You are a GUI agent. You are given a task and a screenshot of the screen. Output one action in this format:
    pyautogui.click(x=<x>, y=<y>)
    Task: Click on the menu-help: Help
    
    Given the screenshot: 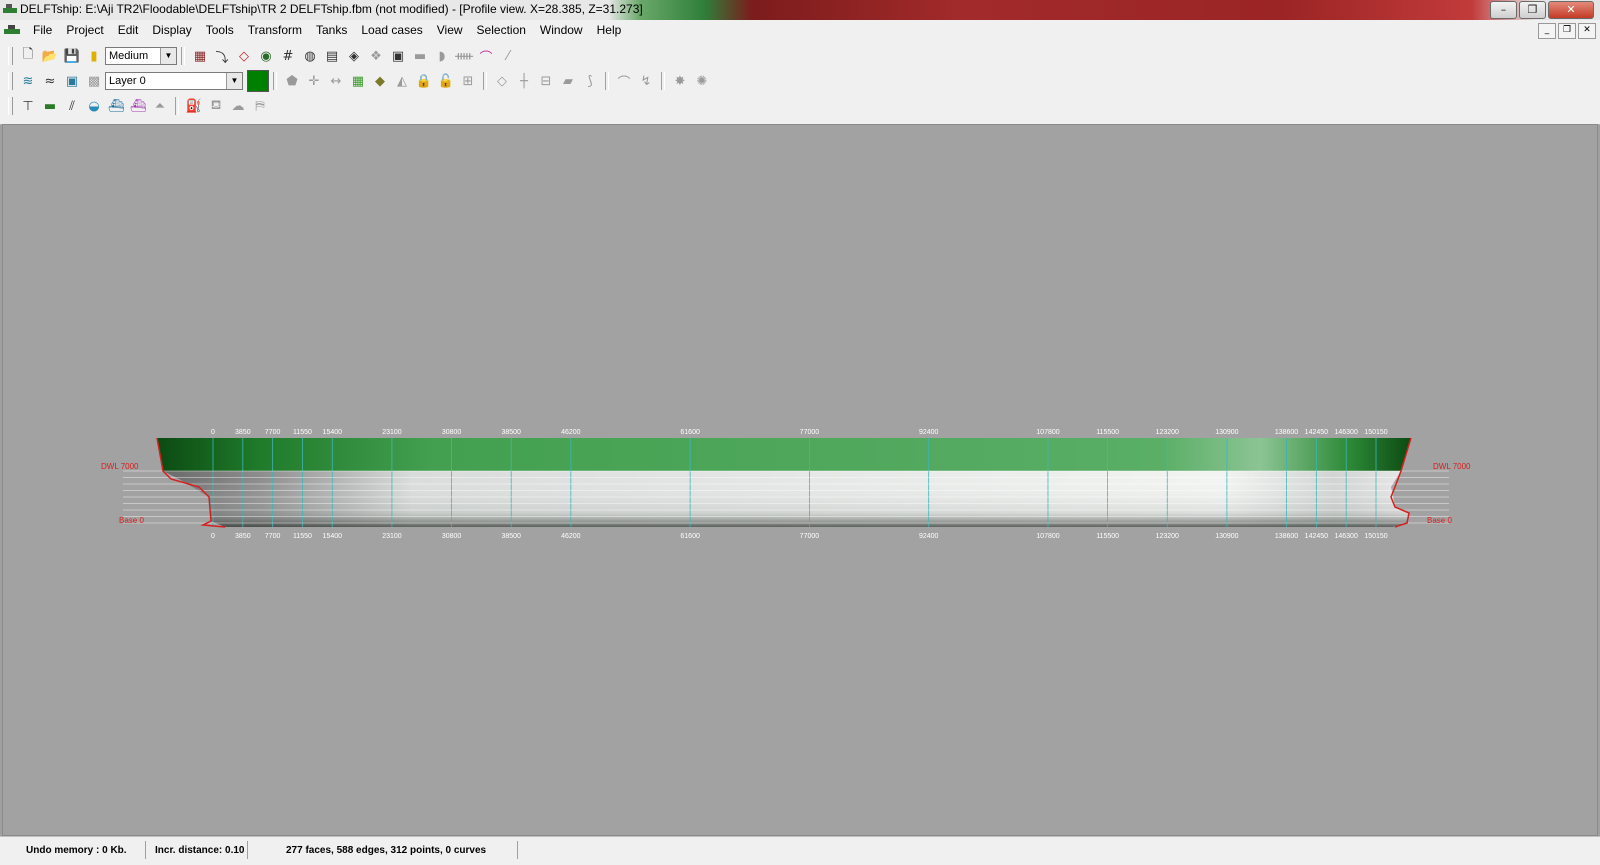 What is the action you would take?
    pyautogui.click(x=609, y=30)
    